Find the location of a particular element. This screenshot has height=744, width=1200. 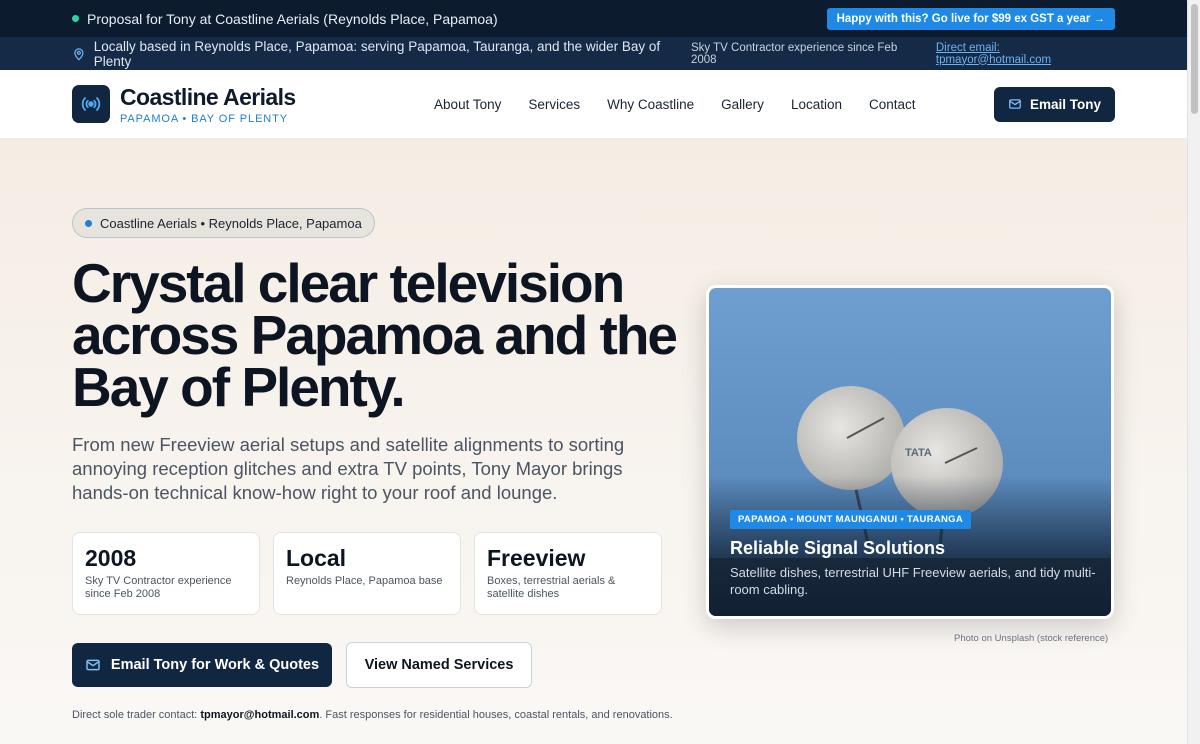

contact-note-email: tpmayor@hotmail.com is located at coordinates (259, 715).